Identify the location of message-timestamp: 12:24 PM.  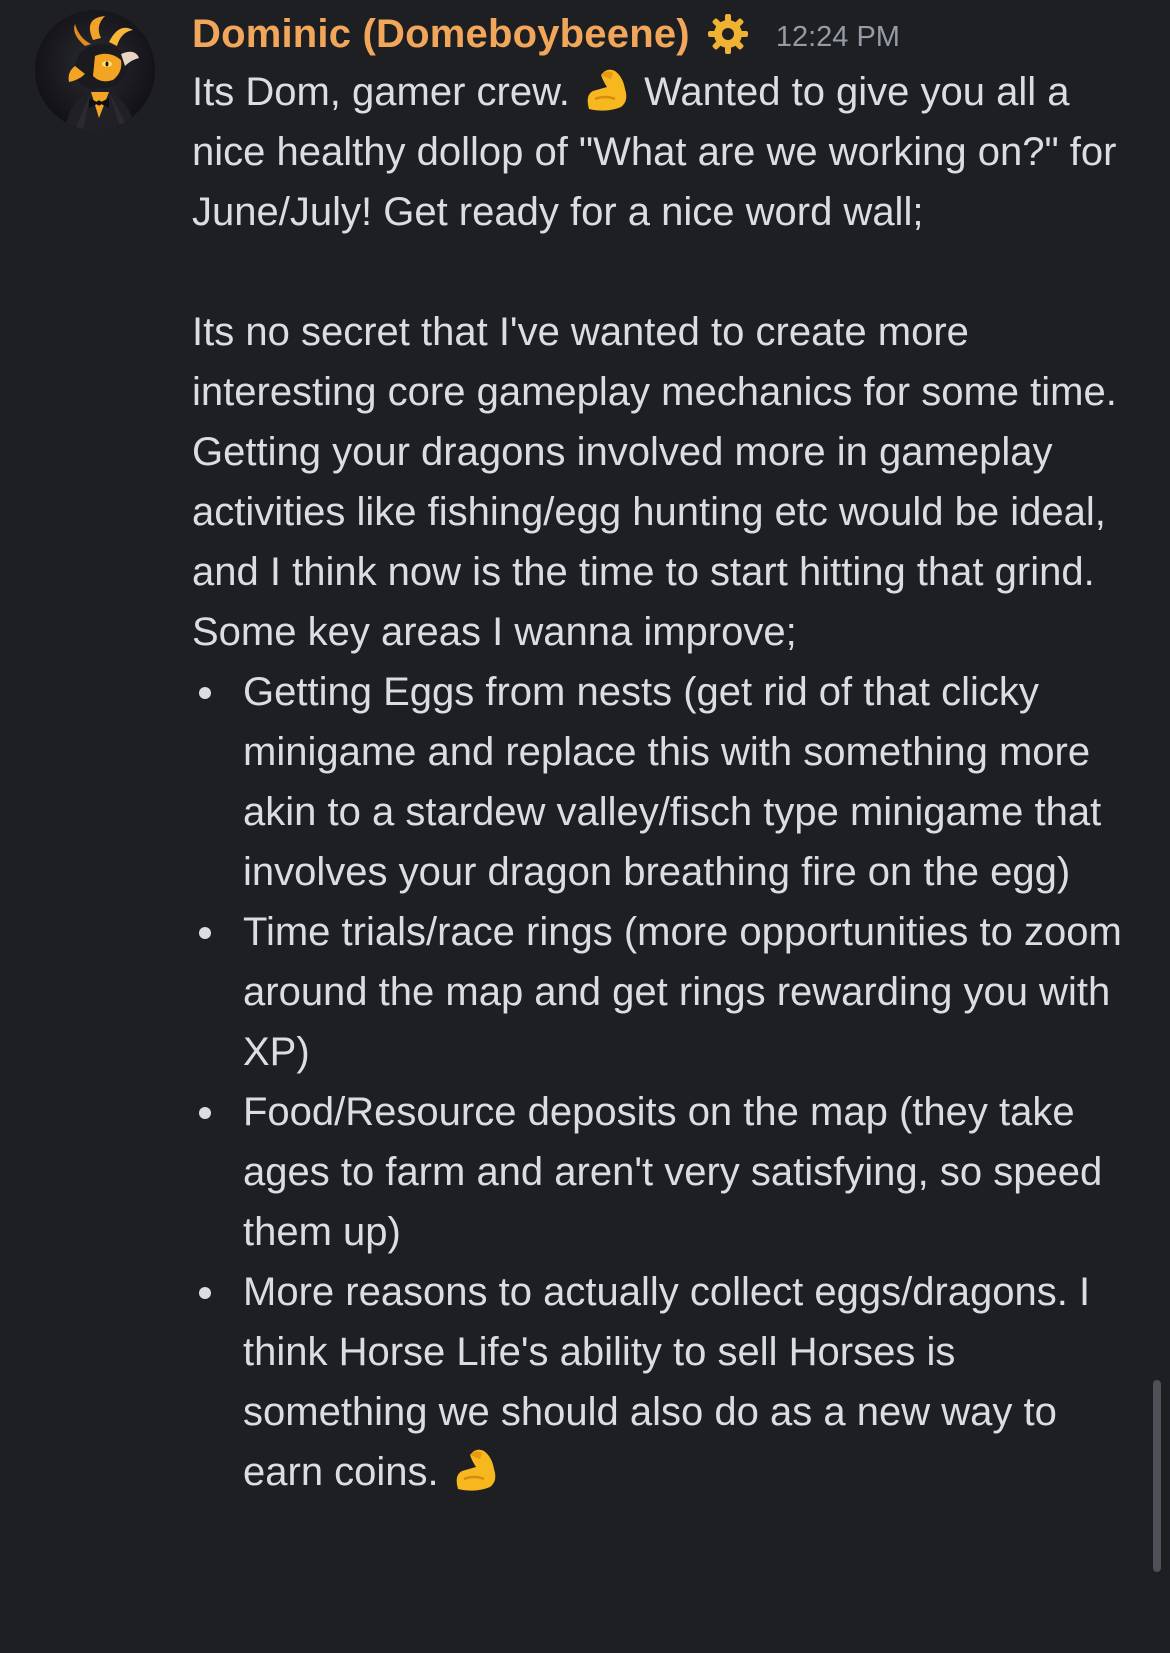
(838, 37).